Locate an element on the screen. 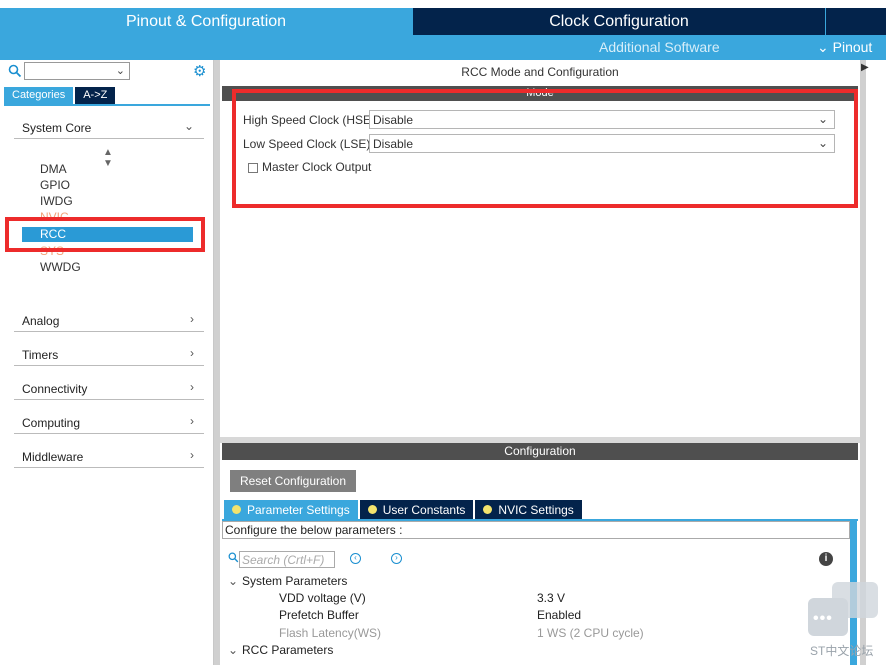 The width and height of the screenshot is (886, 665). list-item-iwdg: IWDG is located at coordinates (56, 201).